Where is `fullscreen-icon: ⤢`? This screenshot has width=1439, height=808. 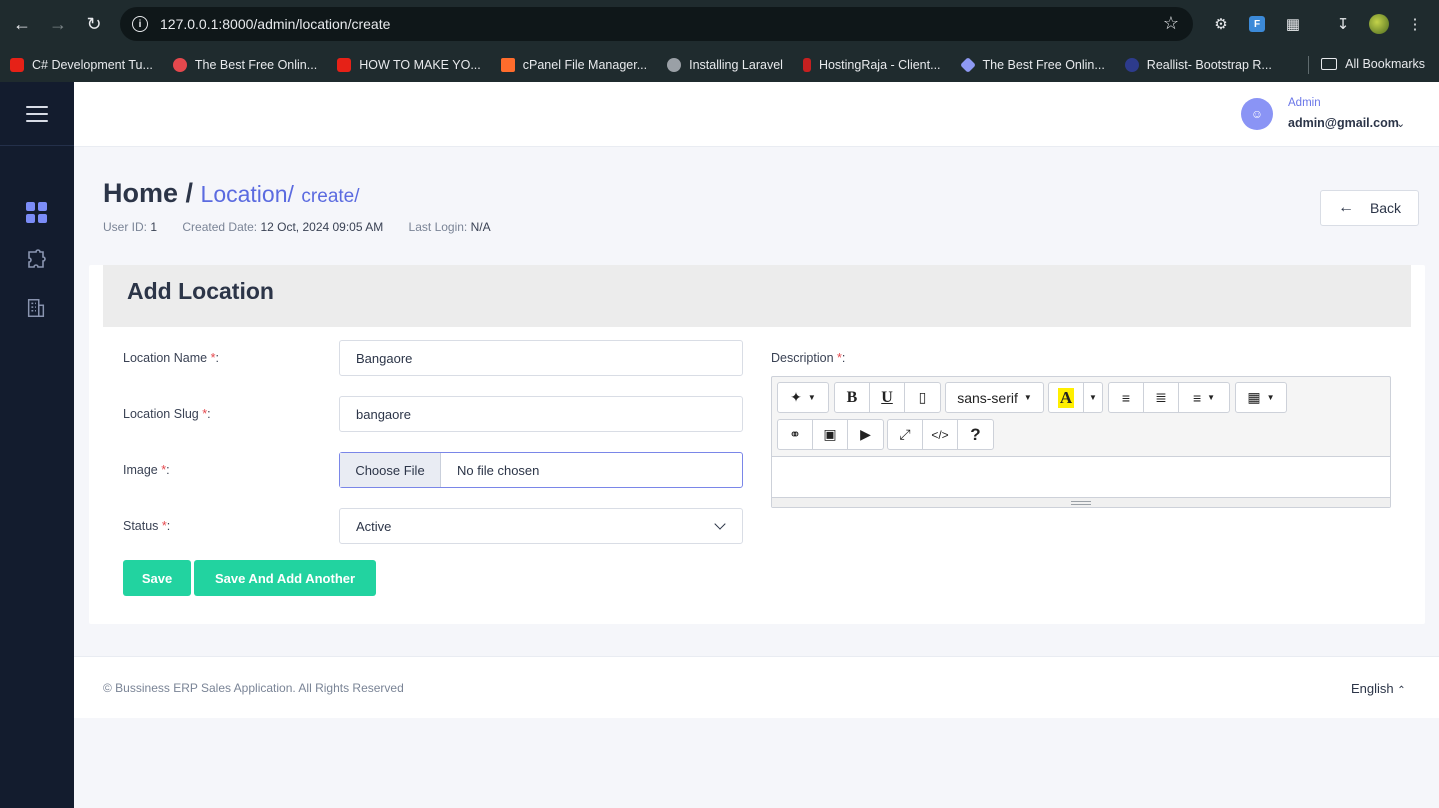 fullscreen-icon: ⤢ is located at coordinates (905, 434).